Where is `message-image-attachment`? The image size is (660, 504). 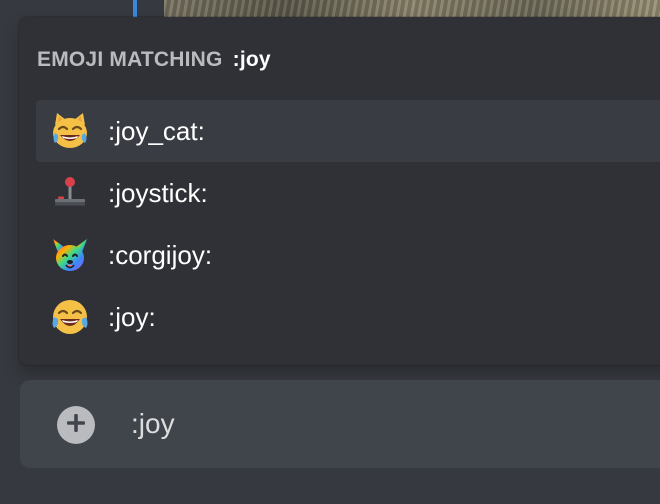
message-image-attachment is located at coordinates (412, 9).